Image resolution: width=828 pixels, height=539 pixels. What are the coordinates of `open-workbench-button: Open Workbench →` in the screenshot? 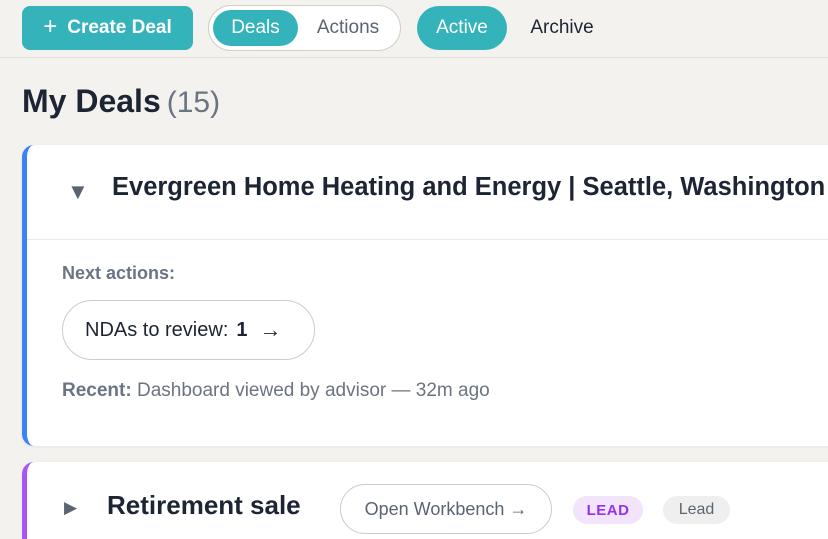 It's located at (446, 509).